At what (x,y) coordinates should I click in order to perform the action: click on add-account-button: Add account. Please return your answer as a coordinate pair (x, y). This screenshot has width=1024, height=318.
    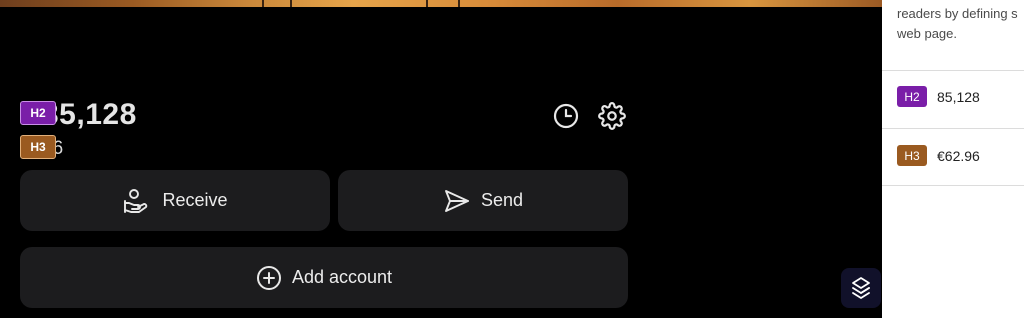
    Looking at the image, I should click on (324, 277).